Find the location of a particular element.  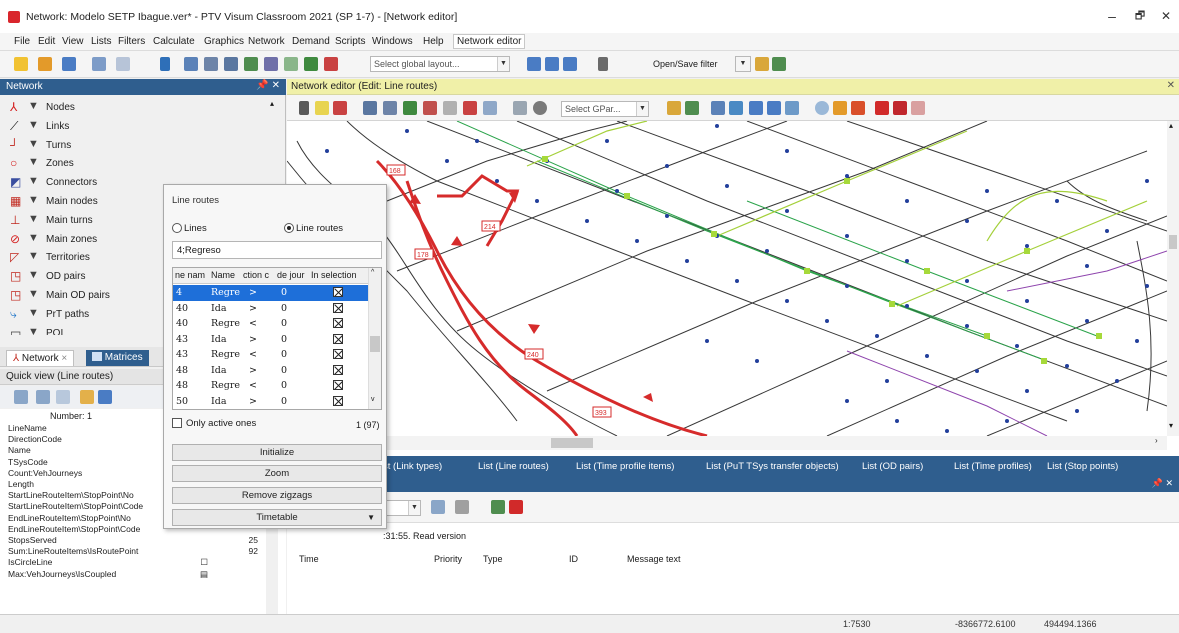

tab-list-stop-points: List (Stop points) is located at coordinates (1082, 466).